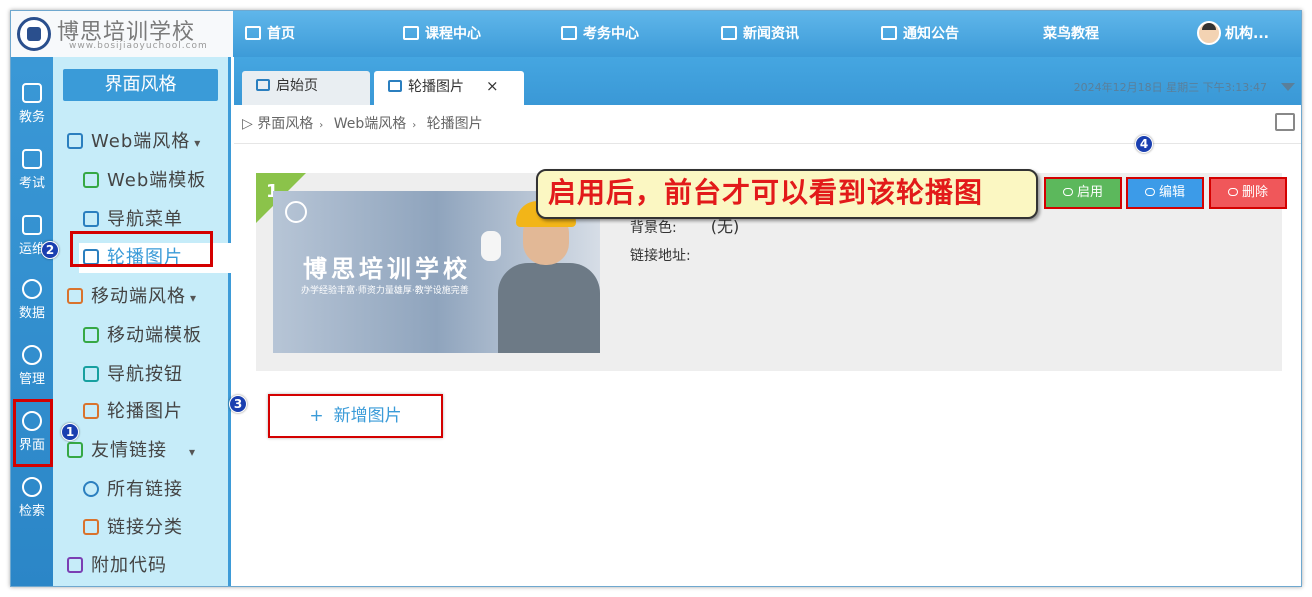 The width and height of the screenshot is (1312, 597). Describe the element at coordinates (1248, 193) in the screenshot. I see `delete-button: 删除` at that location.